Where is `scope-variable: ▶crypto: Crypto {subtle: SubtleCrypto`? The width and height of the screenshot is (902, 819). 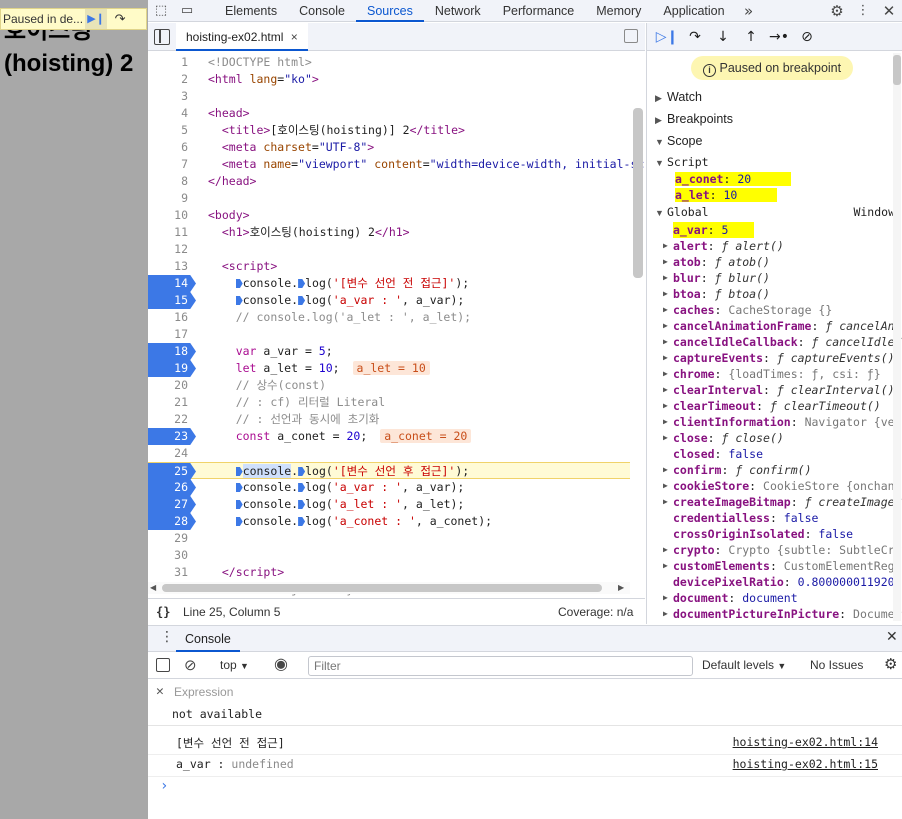 scope-variable: ▶crypto: Crypto {subtle: SubtleCrypto is located at coordinates (774, 550).